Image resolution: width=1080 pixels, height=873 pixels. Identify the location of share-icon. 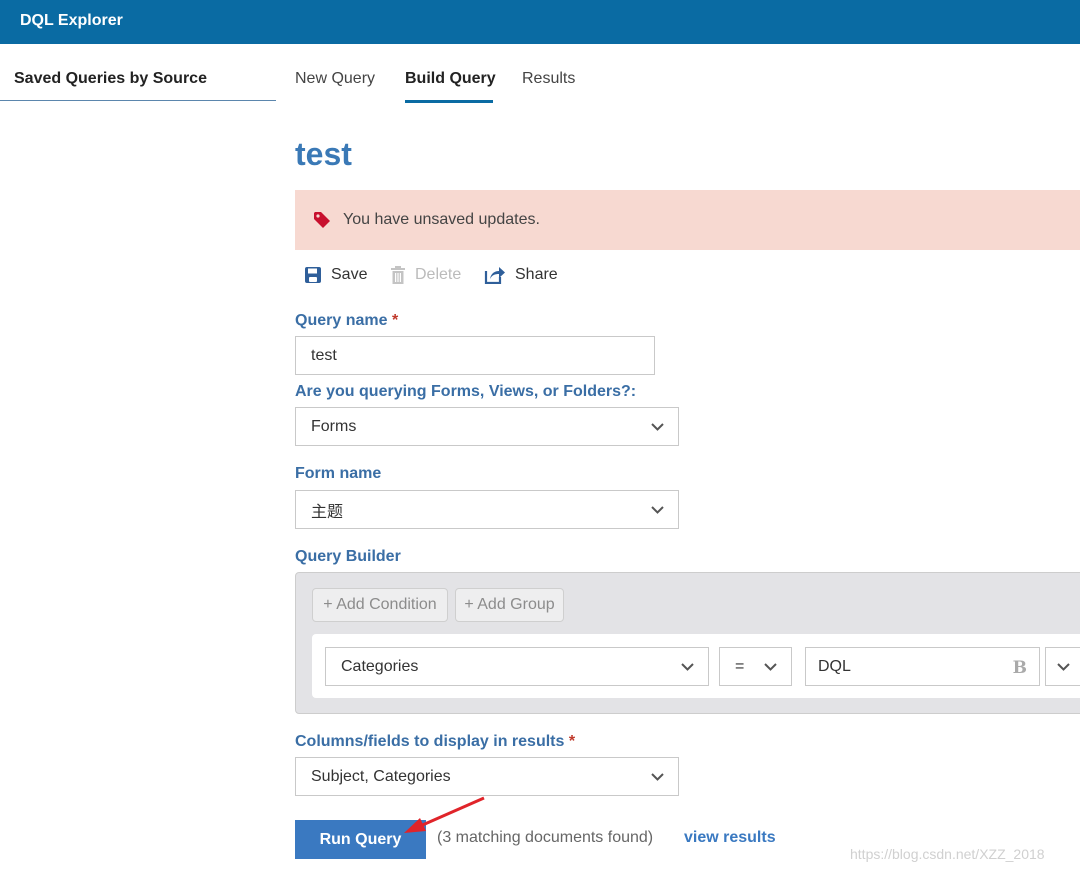
(494, 275).